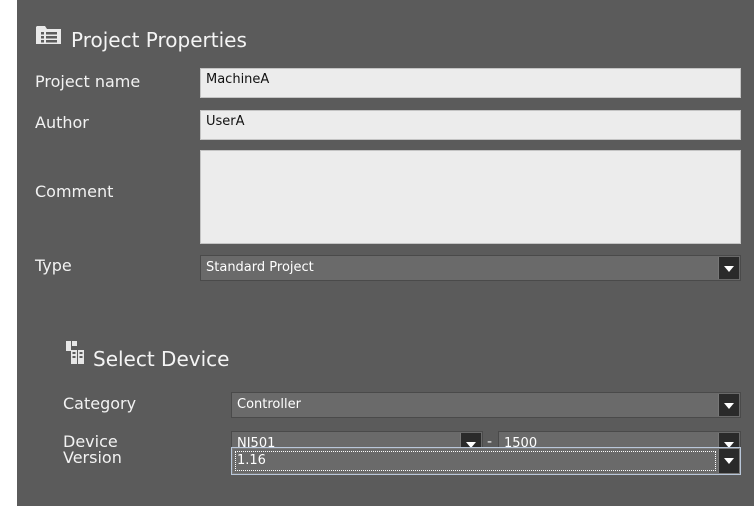 Image resolution: width=754 pixels, height=524 pixels. What do you see at coordinates (475, 461) in the screenshot?
I see `focus-indicator` at bounding box center [475, 461].